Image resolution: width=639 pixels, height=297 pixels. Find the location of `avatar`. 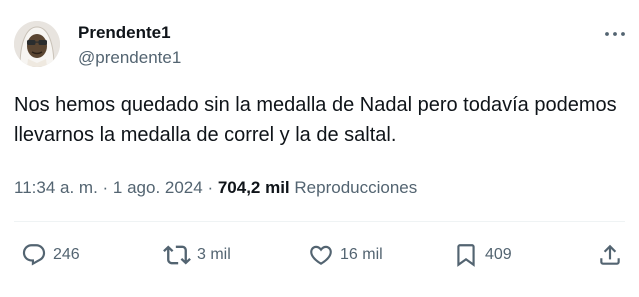

avatar is located at coordinates (37, 44).